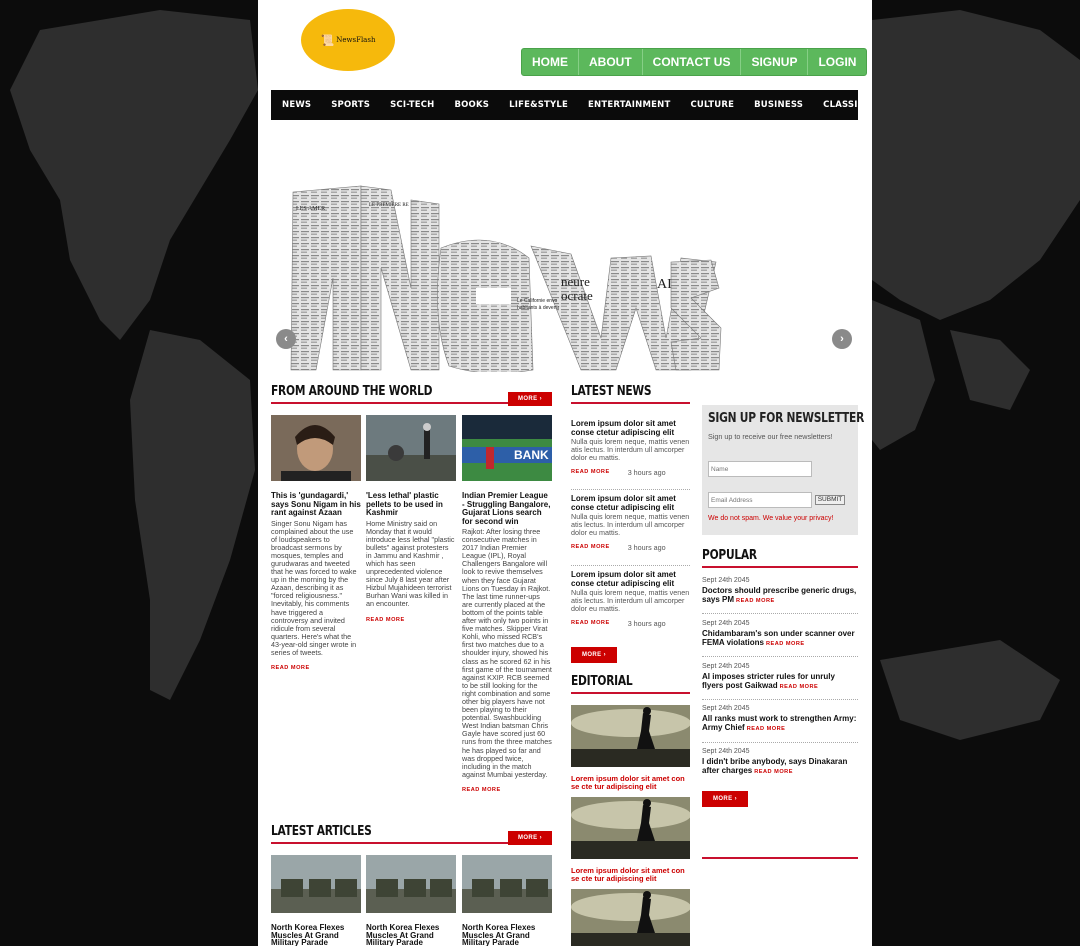  What do you see at coordinates (352, 391) in the screenshot?
I see `world-heading: FROM AROUND THE WORLD` at bounding box center [352, 391].